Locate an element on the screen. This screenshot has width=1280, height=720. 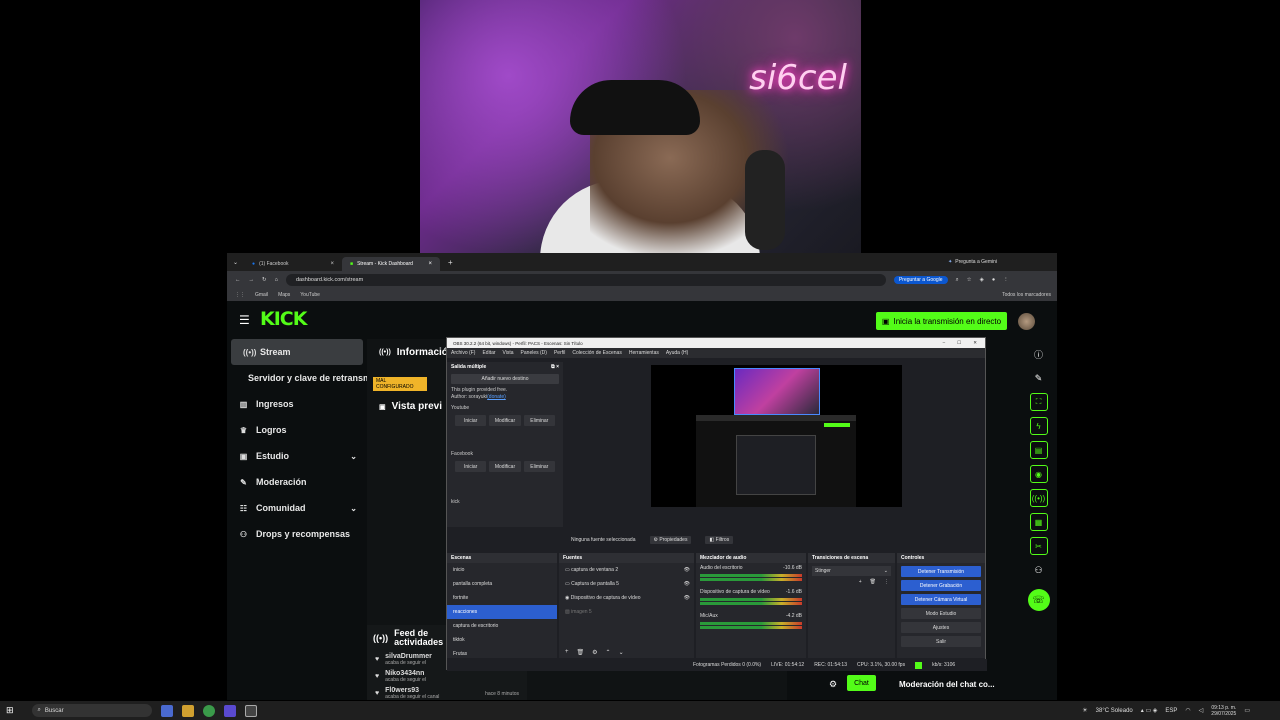
maximize-icon: ☐ is located at coordinates (959, 343).